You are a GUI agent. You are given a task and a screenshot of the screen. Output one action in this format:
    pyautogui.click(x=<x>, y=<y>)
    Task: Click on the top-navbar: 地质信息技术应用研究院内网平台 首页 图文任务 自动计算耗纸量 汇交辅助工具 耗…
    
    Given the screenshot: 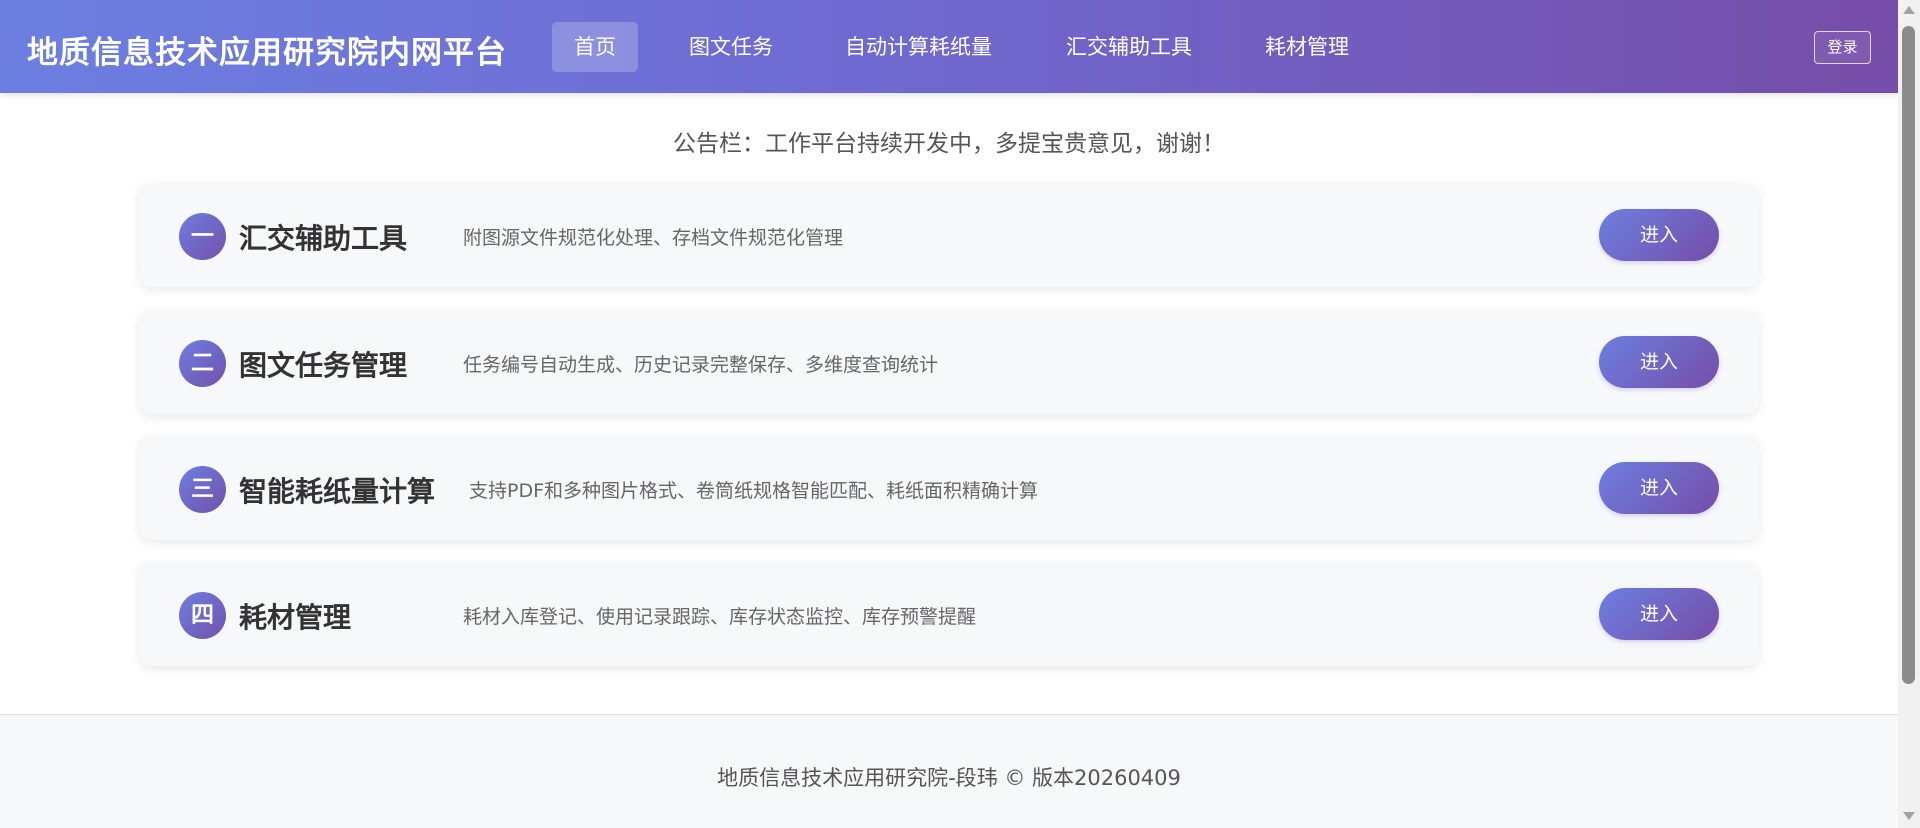 What is the action you would take?
    pyautogui.click(x=949, y=46)
    